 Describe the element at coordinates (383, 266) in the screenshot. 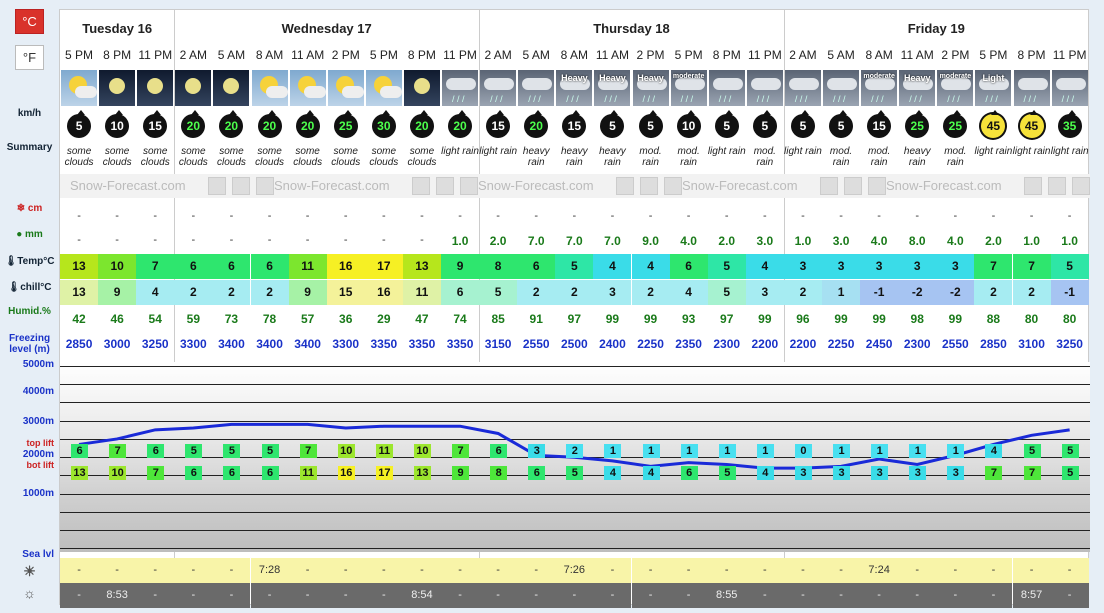

I see `temp-cell: 17` at that location.